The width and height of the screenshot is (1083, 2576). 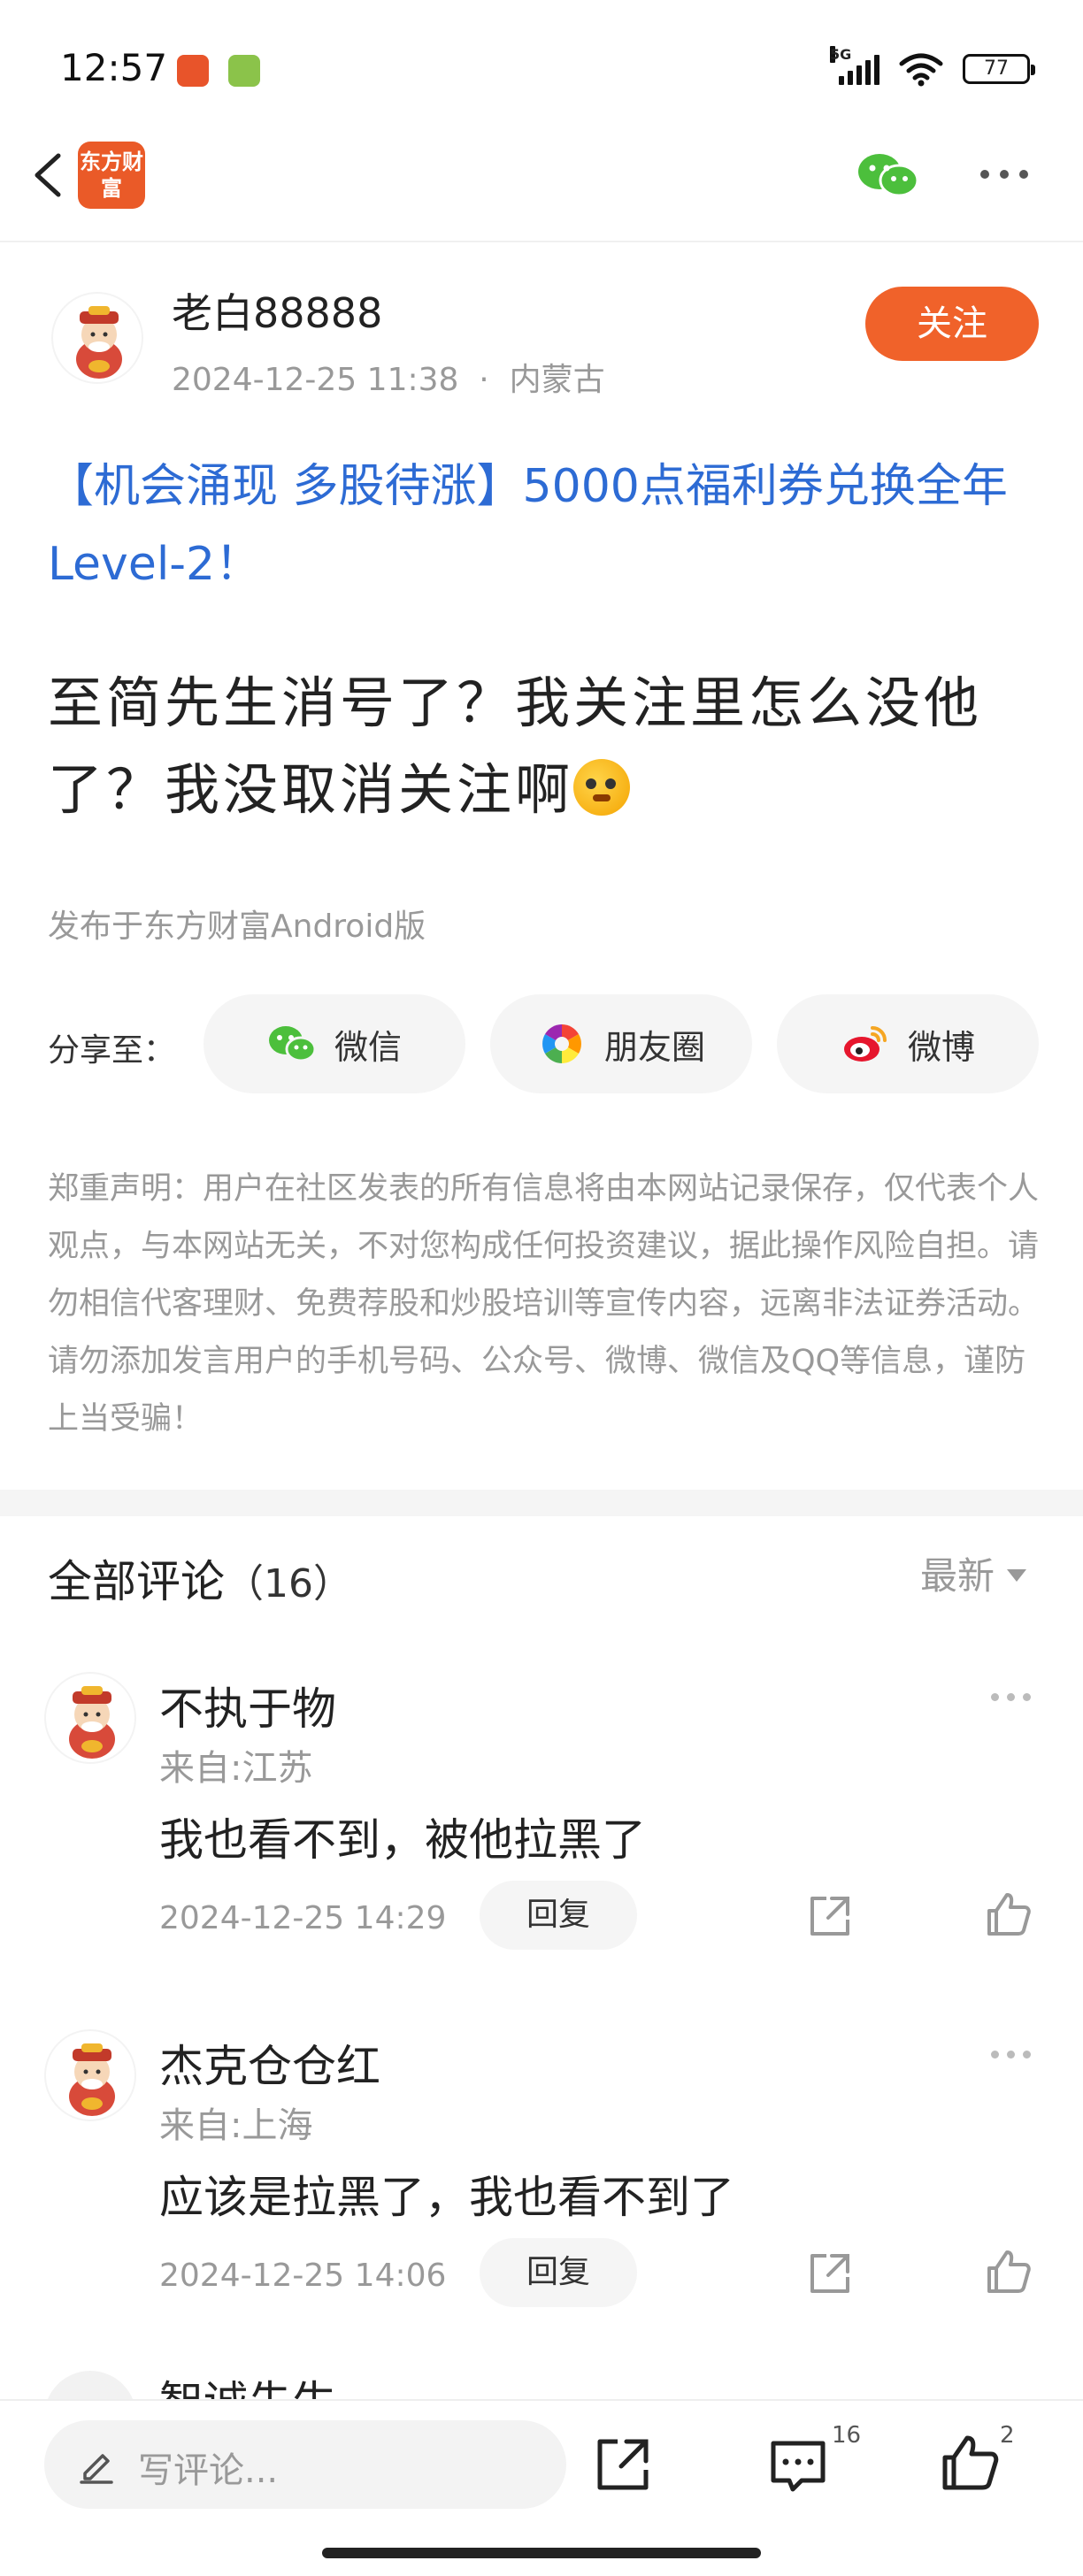 I want to click on comment-text: 应该是拉黑了，我也看不到了, so click(x=446, y=2194).